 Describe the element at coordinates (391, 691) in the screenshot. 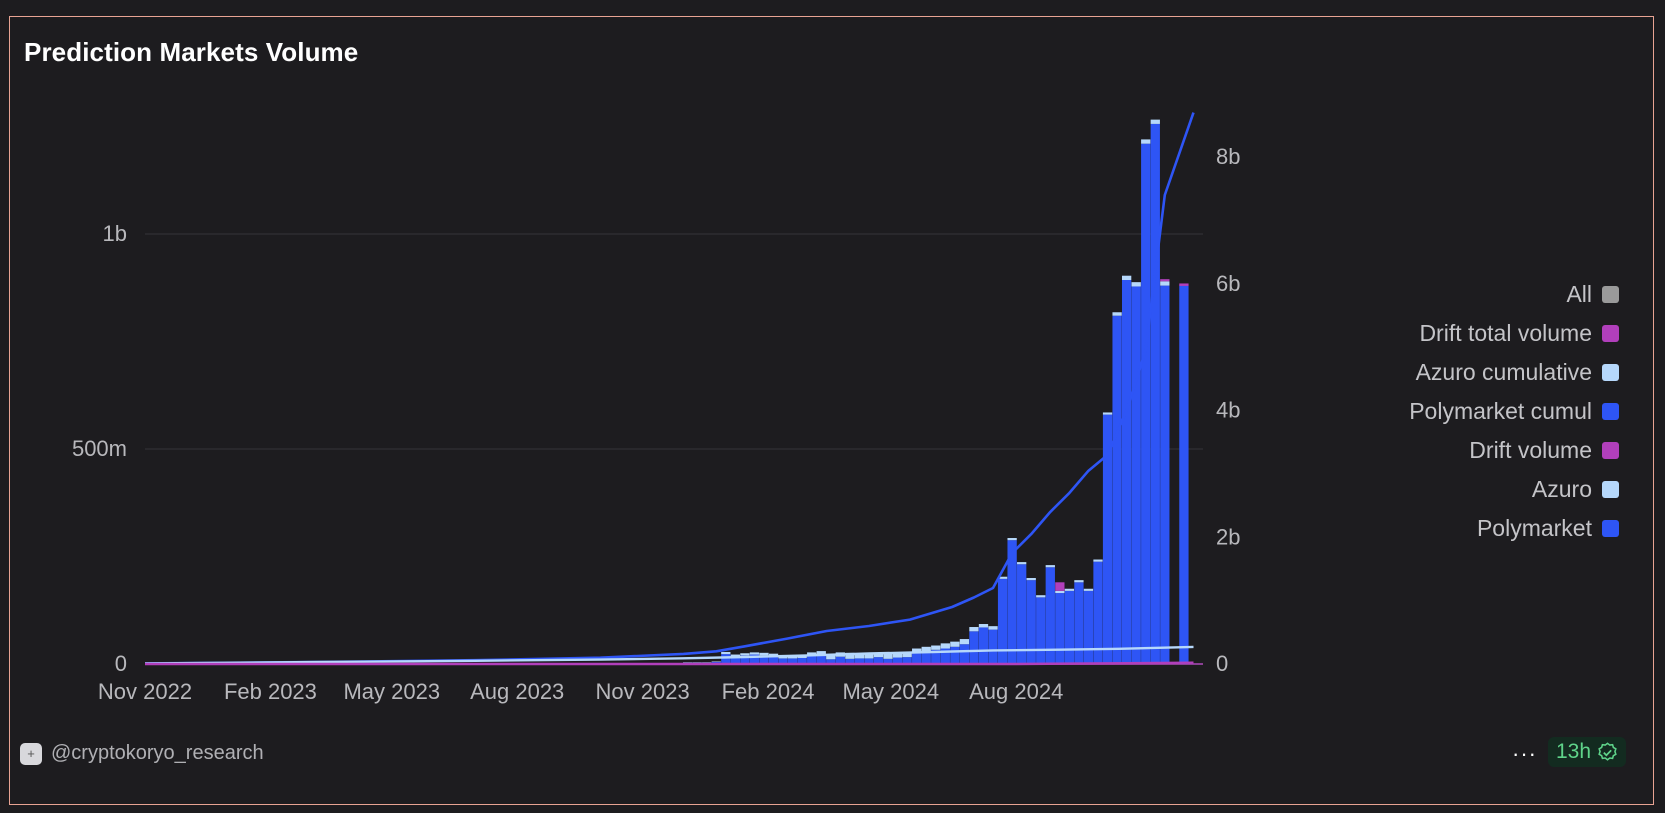

I see `x-tick-label: May 2023` at that location.